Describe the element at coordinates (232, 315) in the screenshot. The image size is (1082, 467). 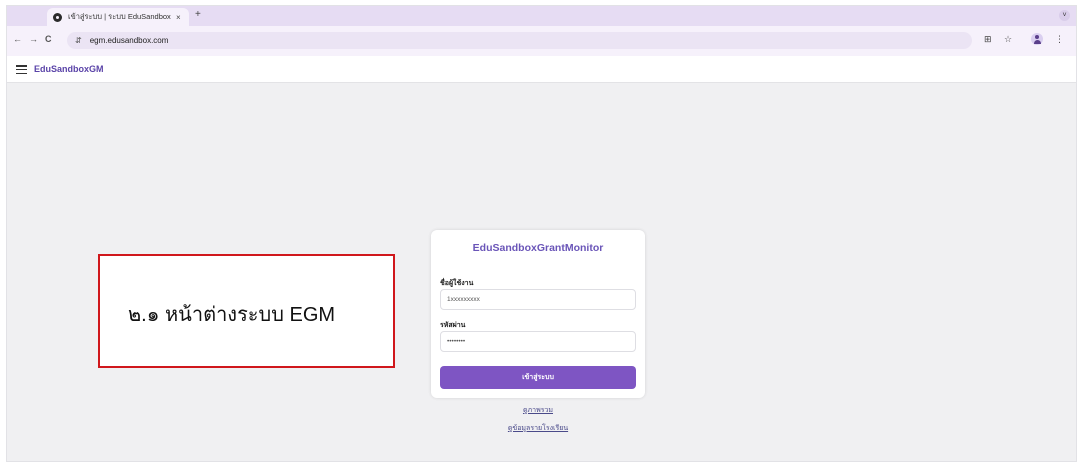
I see `annotation-text: ๒.๑ หน้าต่างระบบ EGM` at that location.